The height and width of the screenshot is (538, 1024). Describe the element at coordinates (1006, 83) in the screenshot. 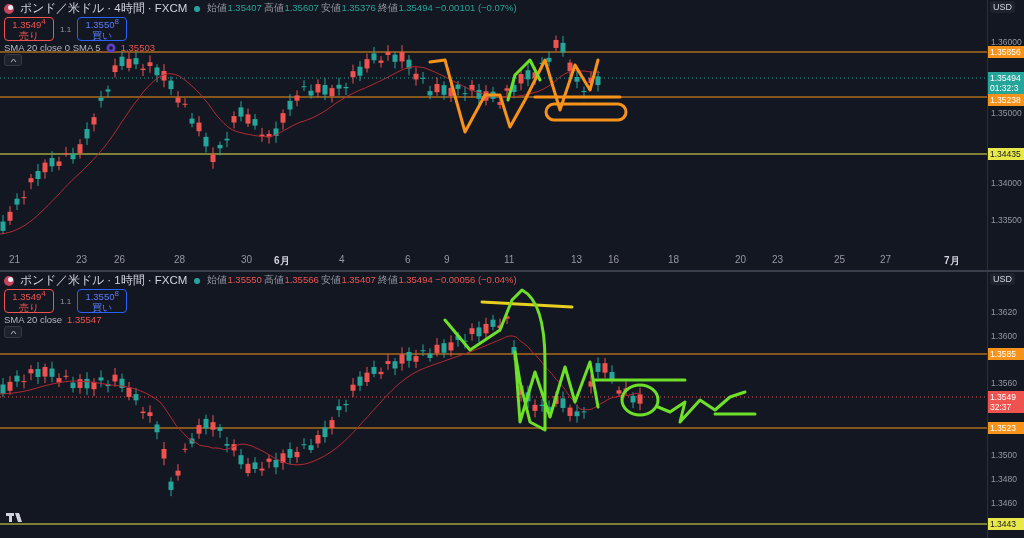

I see `price-marker: 1.35494 01:32:3` at that location.